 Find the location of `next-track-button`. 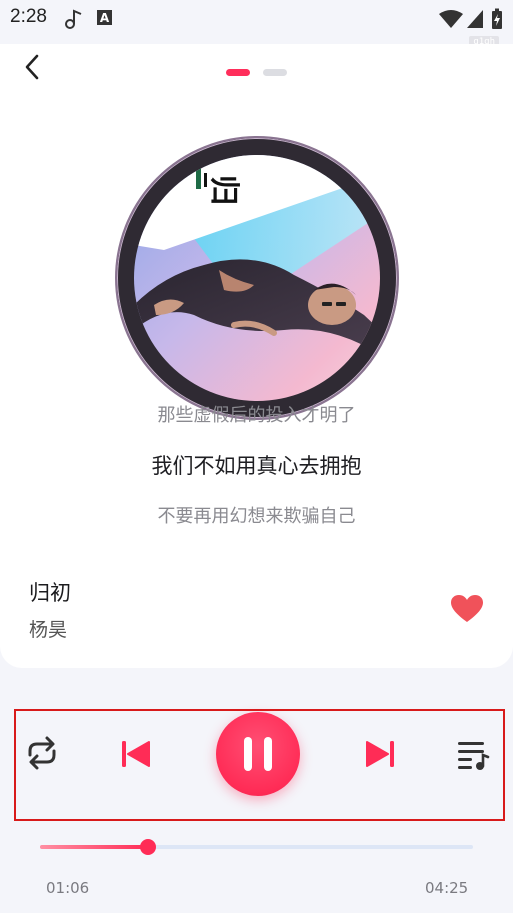

next-track-button is located at coordinates (380, 754).